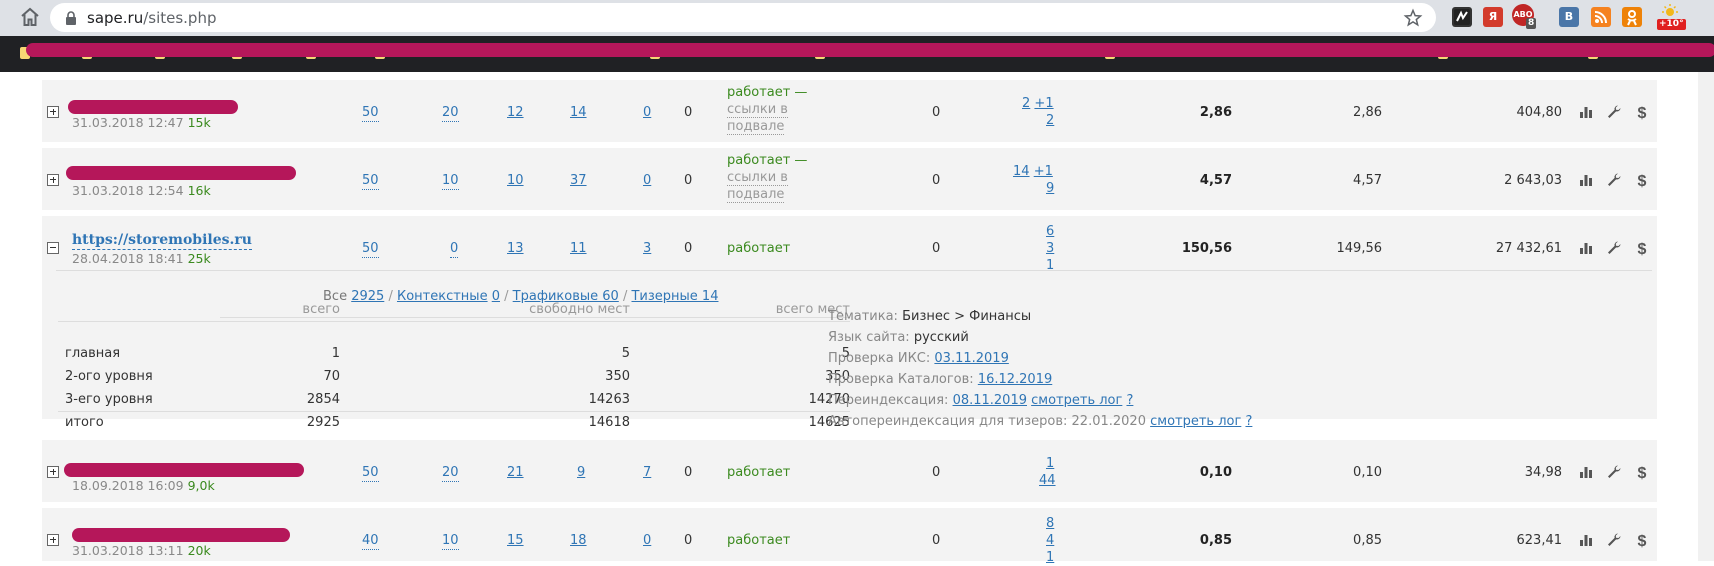 Image resolution: width=1714 pixels, height=566 pixels. Describe the element at coordinates (936, 472) in the screenshot. I see `count7-value: 0` at that location.